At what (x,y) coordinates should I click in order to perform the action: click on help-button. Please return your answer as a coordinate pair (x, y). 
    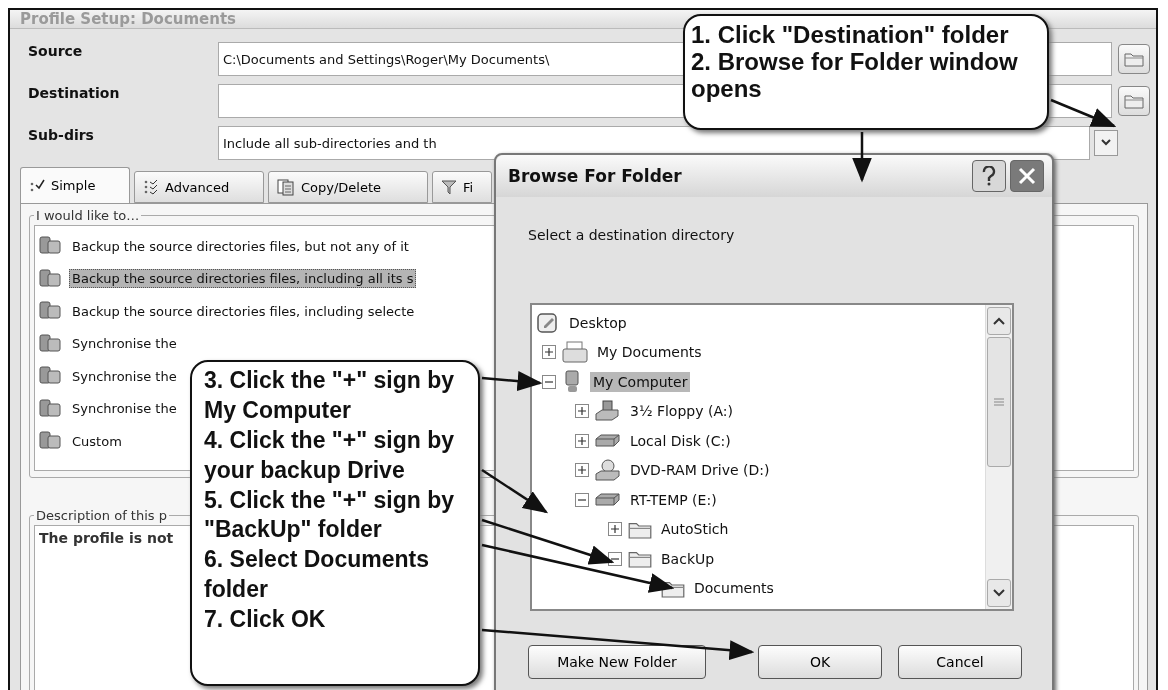
    Looking at the image, I should click on (989, 176).